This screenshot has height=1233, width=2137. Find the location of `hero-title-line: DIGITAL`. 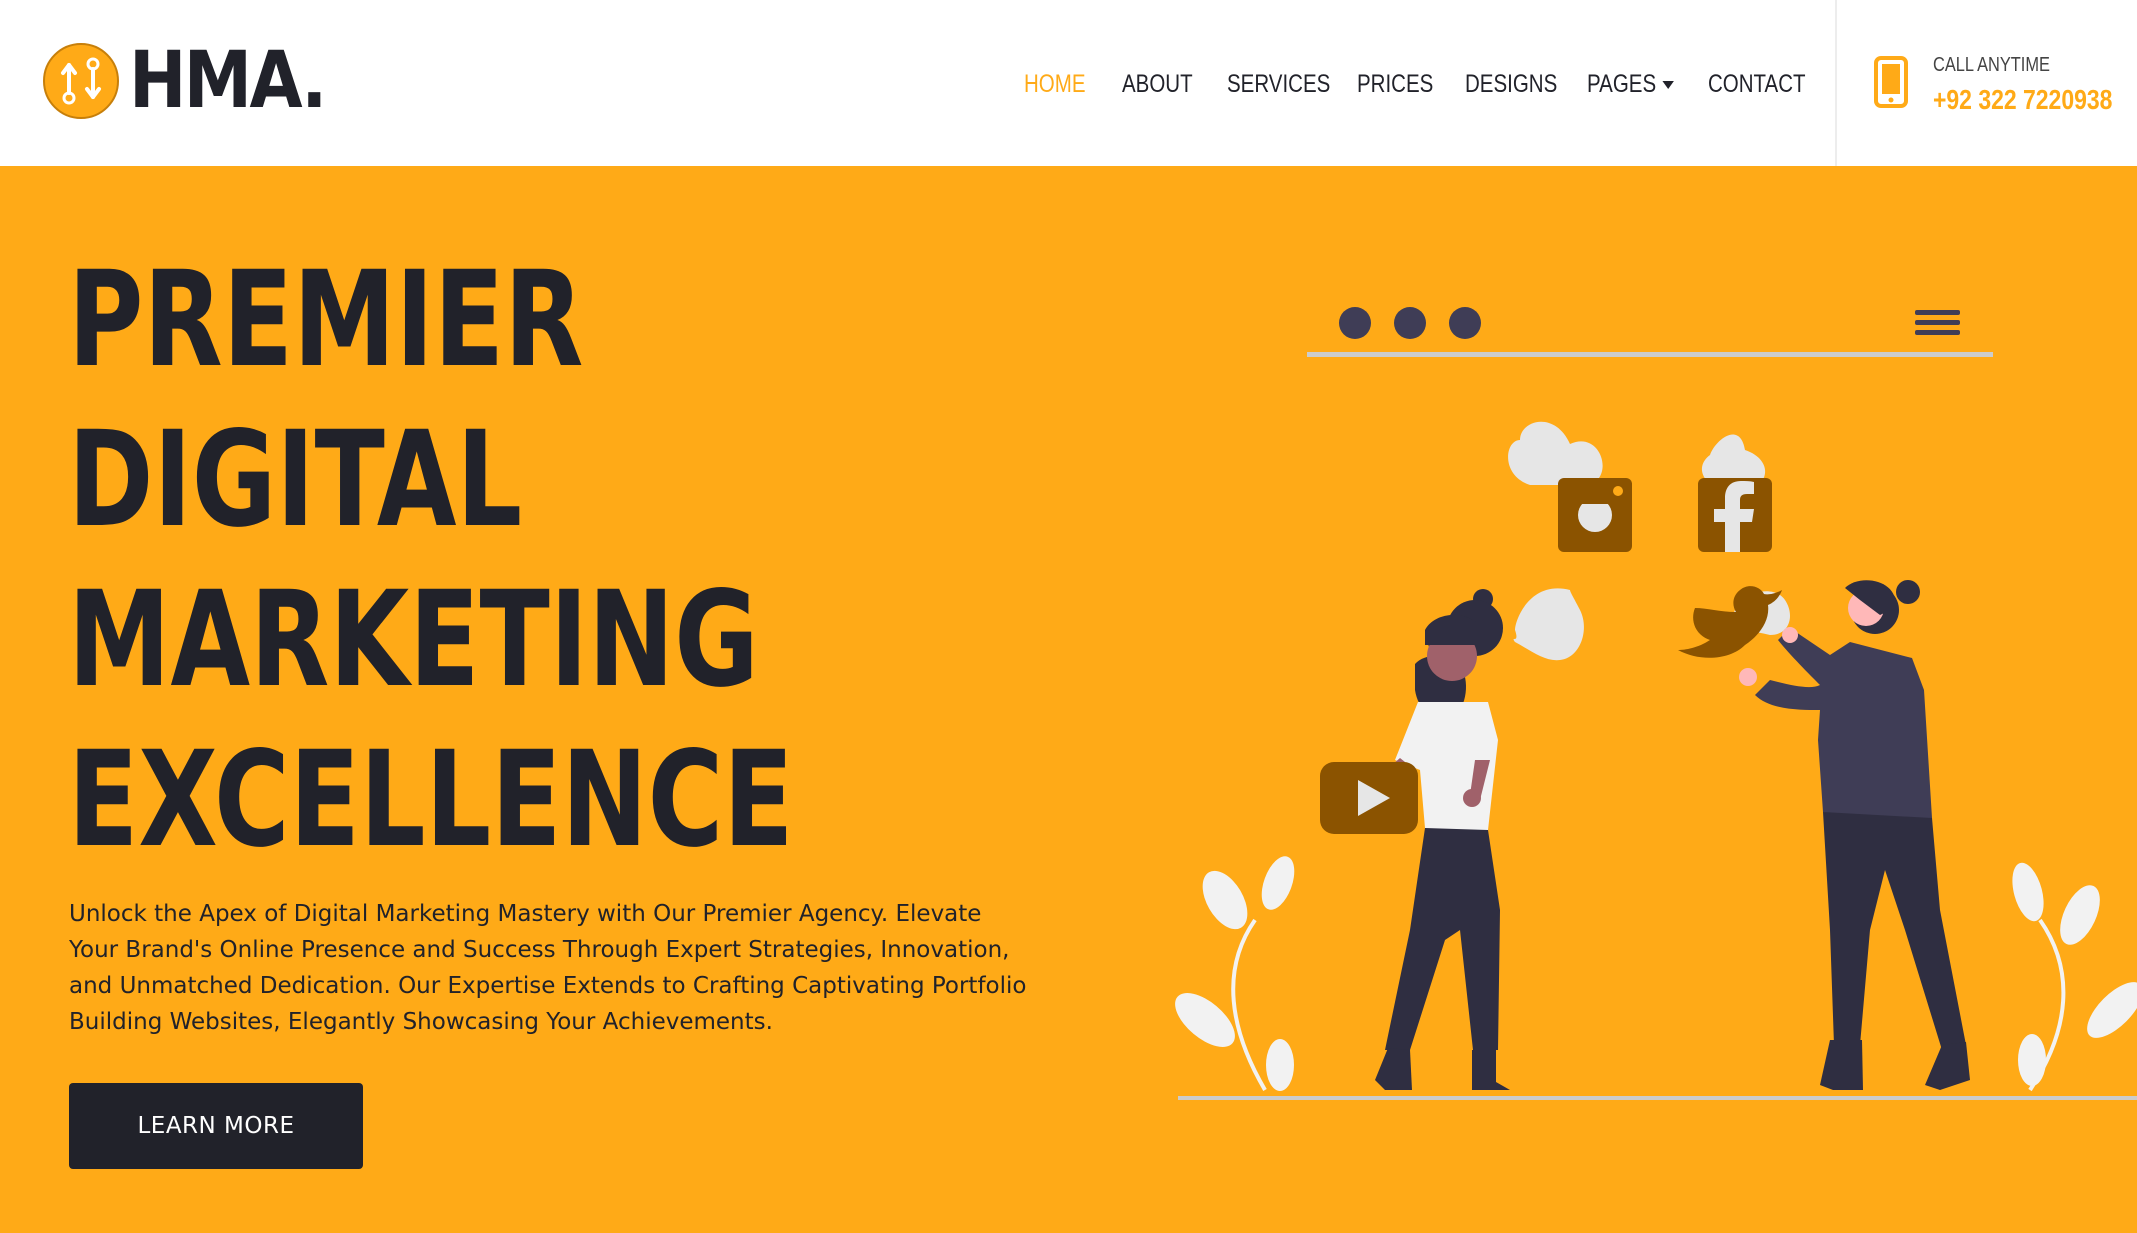

hero-title-line: DIGITAL is located at coordinates (295, 480).